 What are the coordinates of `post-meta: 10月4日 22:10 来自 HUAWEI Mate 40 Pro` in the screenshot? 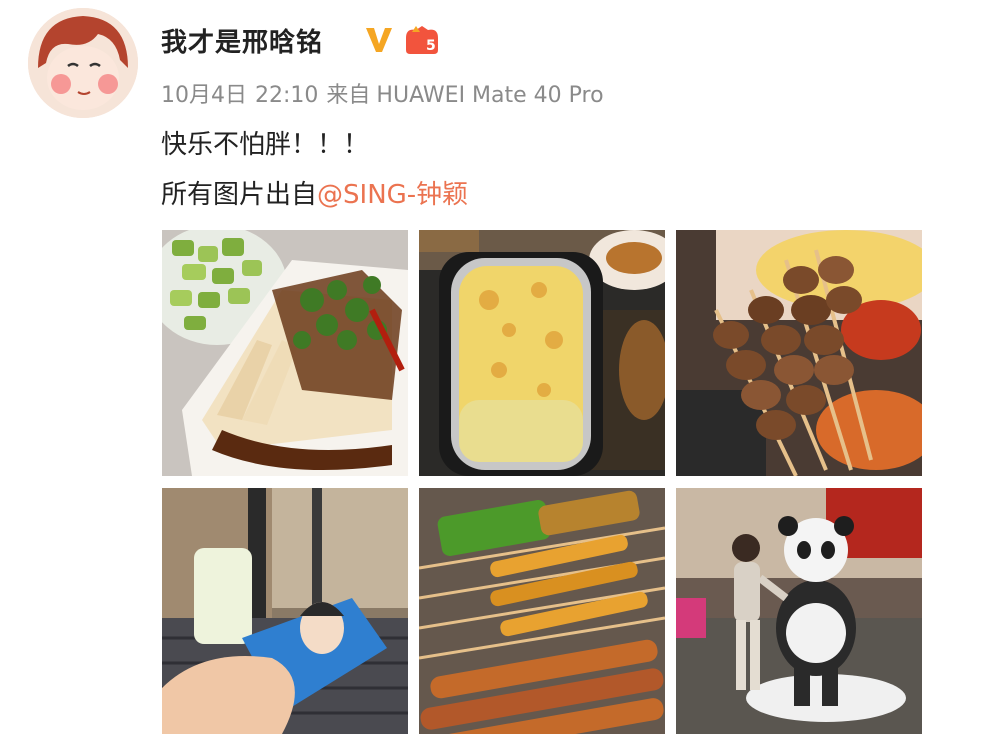 It's located at (386, 93).